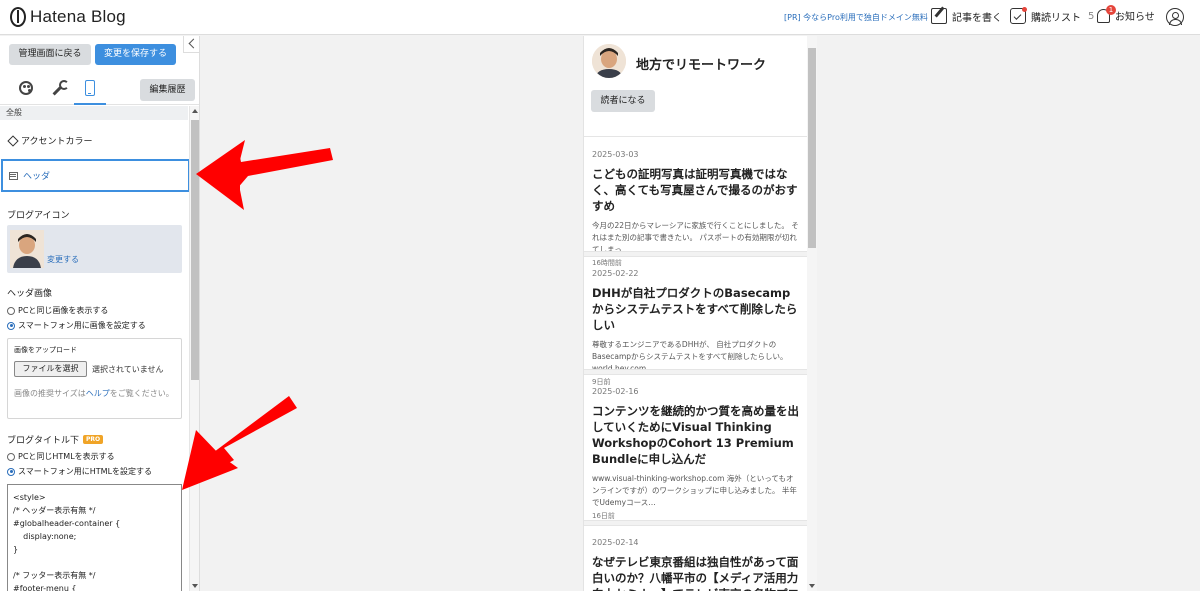 Image resolution: width=1200 pixels, height=591 pixels. What do you see at coordinates (45, 350) in the screenshot?
I see `upload-title: 画像をアップロード` at bounding box center [45, 350].